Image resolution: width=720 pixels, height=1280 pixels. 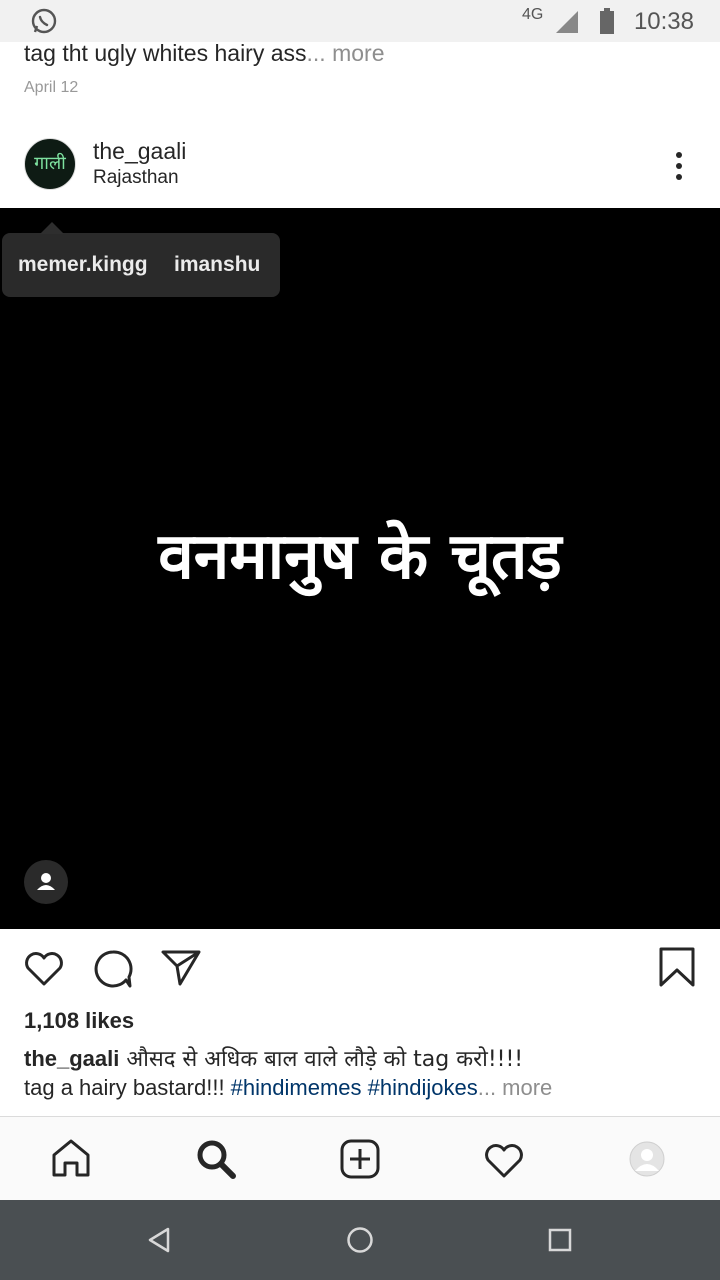 What do you see at coordinates (567, 22) in the screenshot?
I see `signal-icon` at bounding box center [567, 22].